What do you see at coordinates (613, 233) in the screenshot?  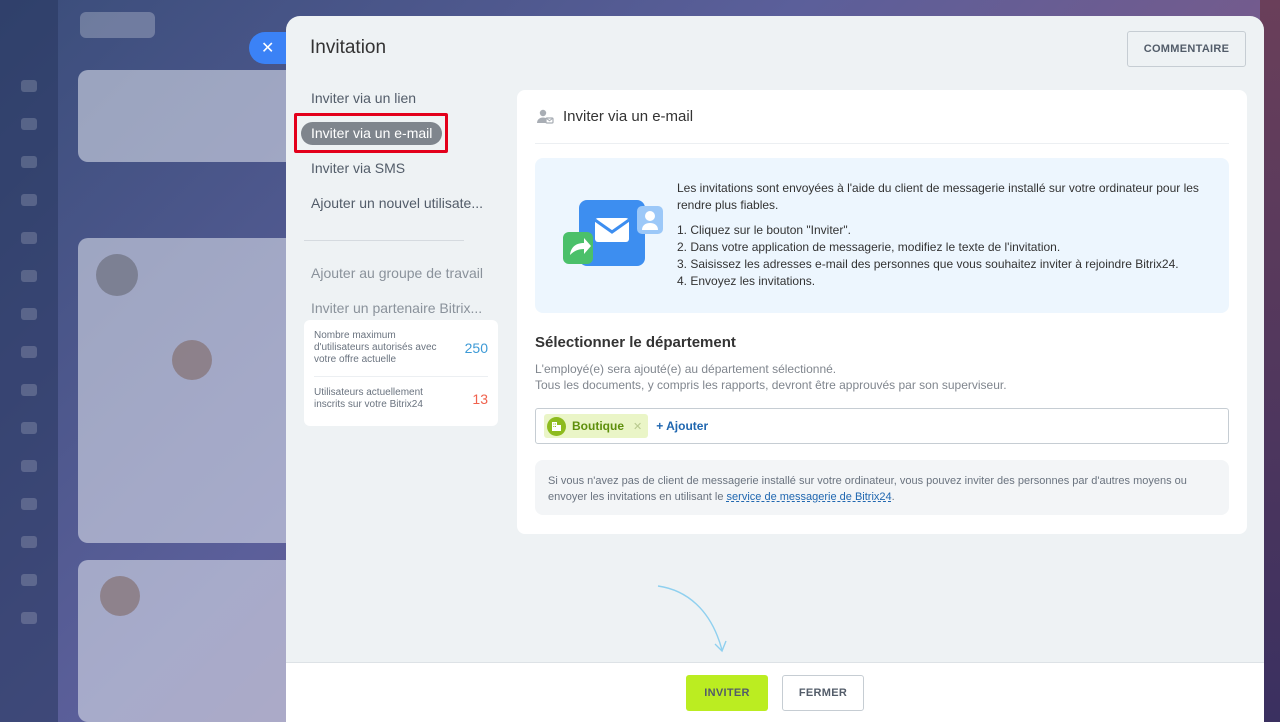 I see `email-illustration-icon` at bounding box center [613, 233].